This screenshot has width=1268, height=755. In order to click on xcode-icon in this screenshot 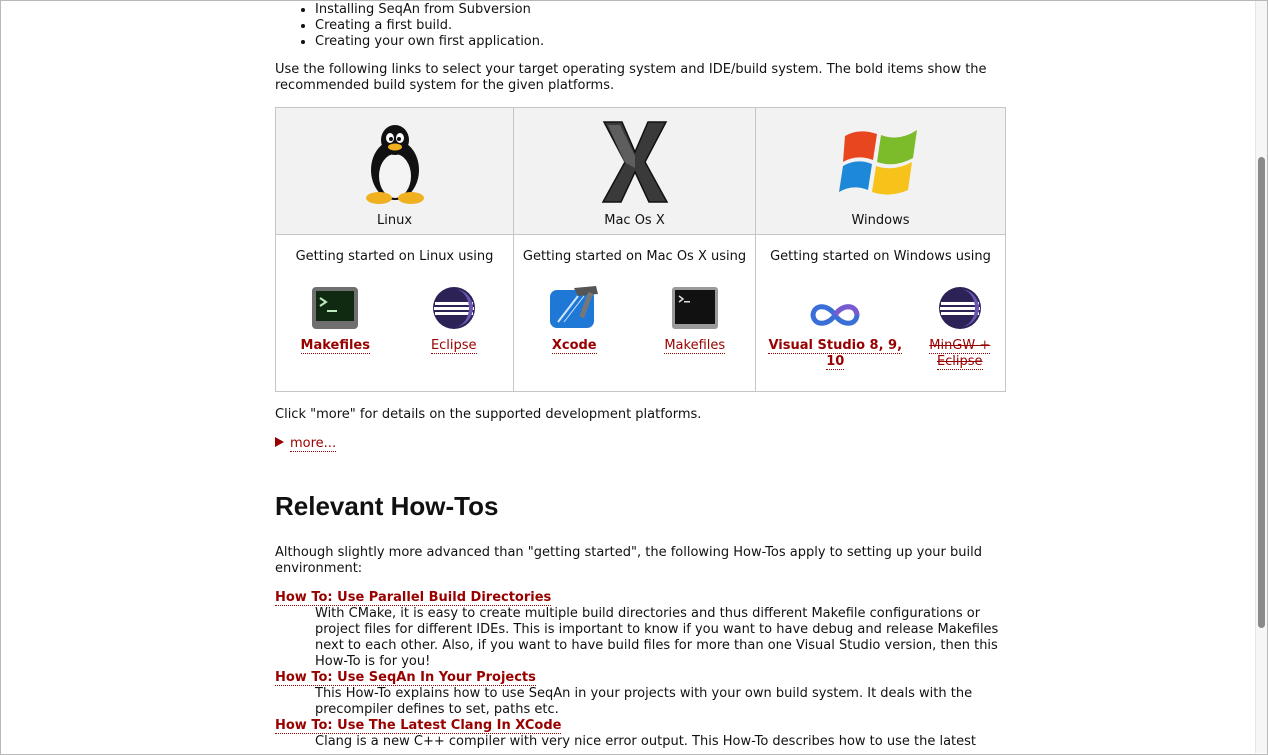, I will do `click(574, 307)`.